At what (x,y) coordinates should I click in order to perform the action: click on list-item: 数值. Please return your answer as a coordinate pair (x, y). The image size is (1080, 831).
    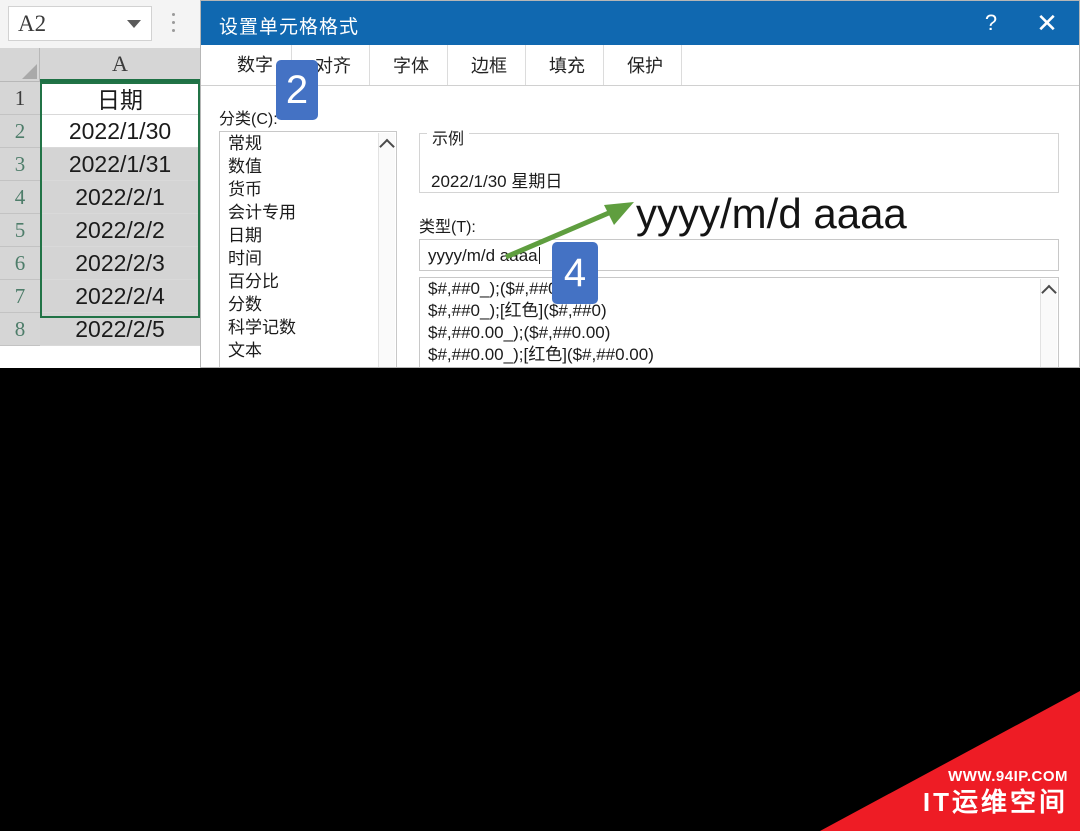
    Looking at the image, I should click on (308, 166).